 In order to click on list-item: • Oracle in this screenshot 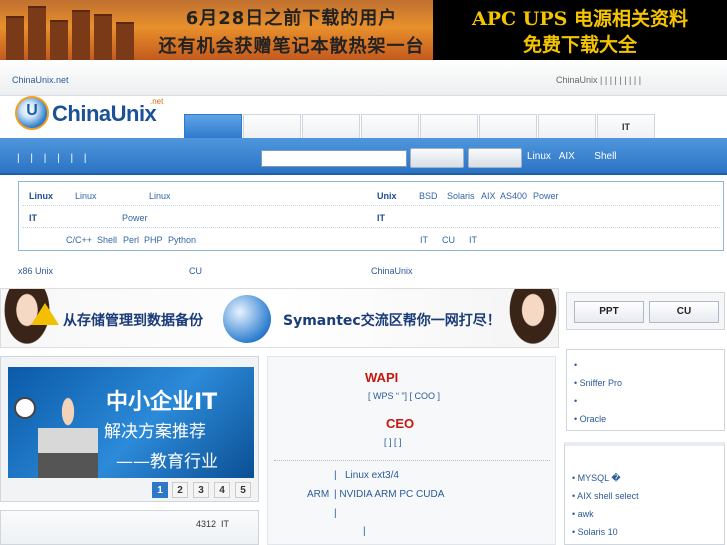, I will do `click(590, 419)`.